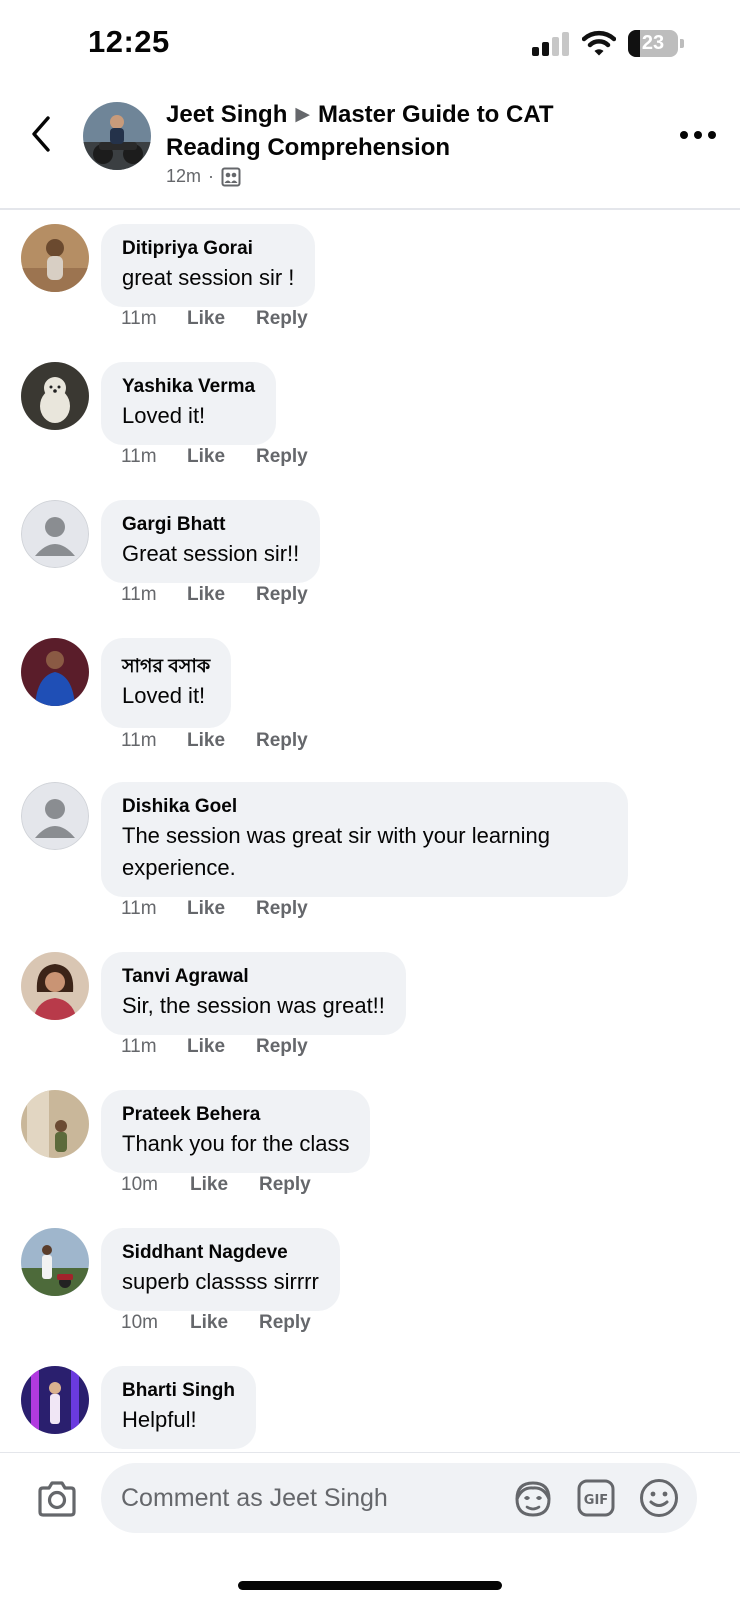  What do you see at coordinates (659, 1498) in the screenshot?
I see `emoji-button` at bounding box center [659, 1498].